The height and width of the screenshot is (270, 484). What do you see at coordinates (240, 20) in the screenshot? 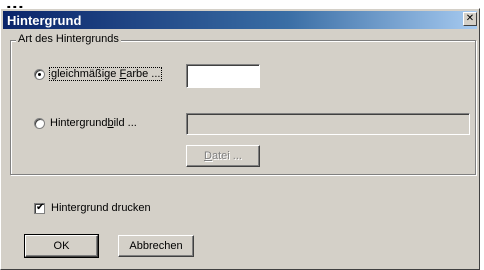
I see `titlebar: Hintergrund ✕` at bounding box center [240, 20].